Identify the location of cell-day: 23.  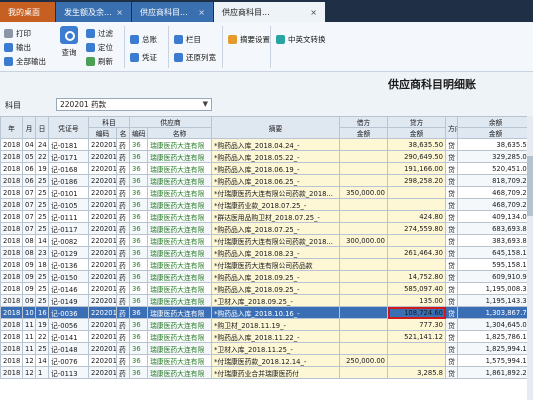
(42, 252).